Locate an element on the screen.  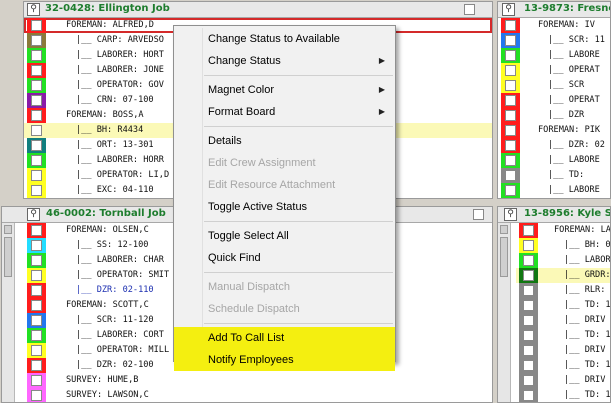
resource-row: |__ SCR: 11 is located at coordinates (554, 40).